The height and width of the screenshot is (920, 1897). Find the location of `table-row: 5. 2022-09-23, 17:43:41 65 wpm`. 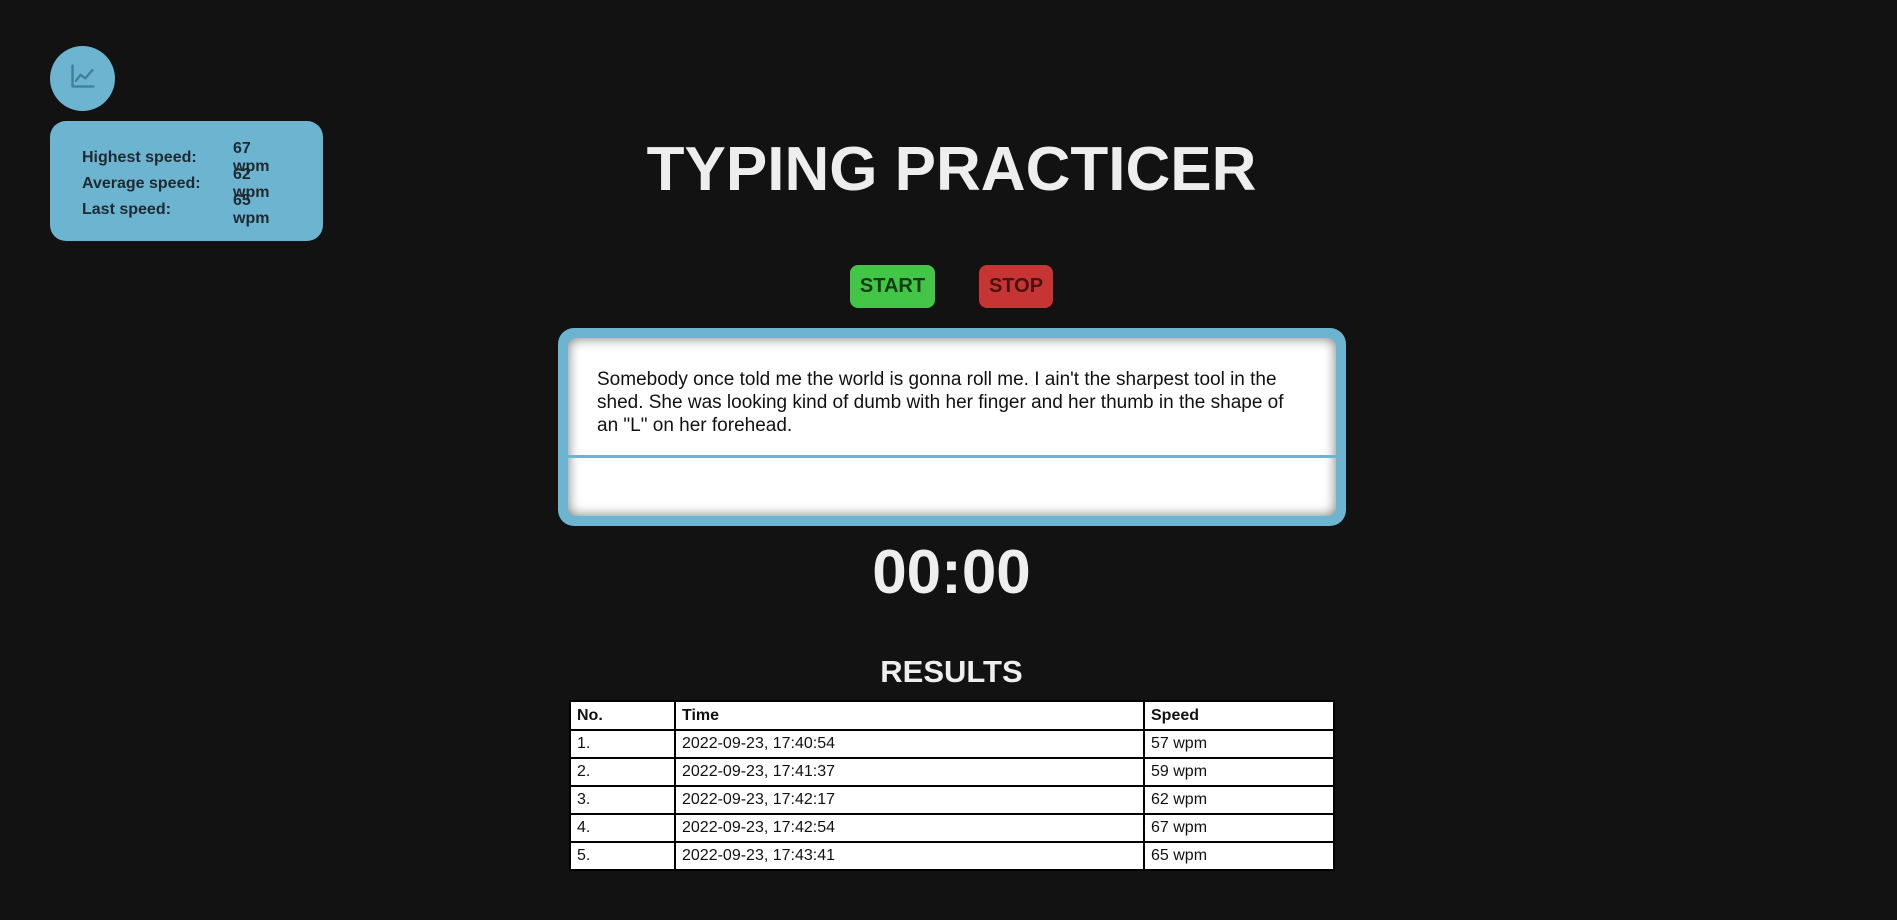

table-row: 5. 2022-09-23, 17:43:41 65 wpm is located at coordinates (952, 856).